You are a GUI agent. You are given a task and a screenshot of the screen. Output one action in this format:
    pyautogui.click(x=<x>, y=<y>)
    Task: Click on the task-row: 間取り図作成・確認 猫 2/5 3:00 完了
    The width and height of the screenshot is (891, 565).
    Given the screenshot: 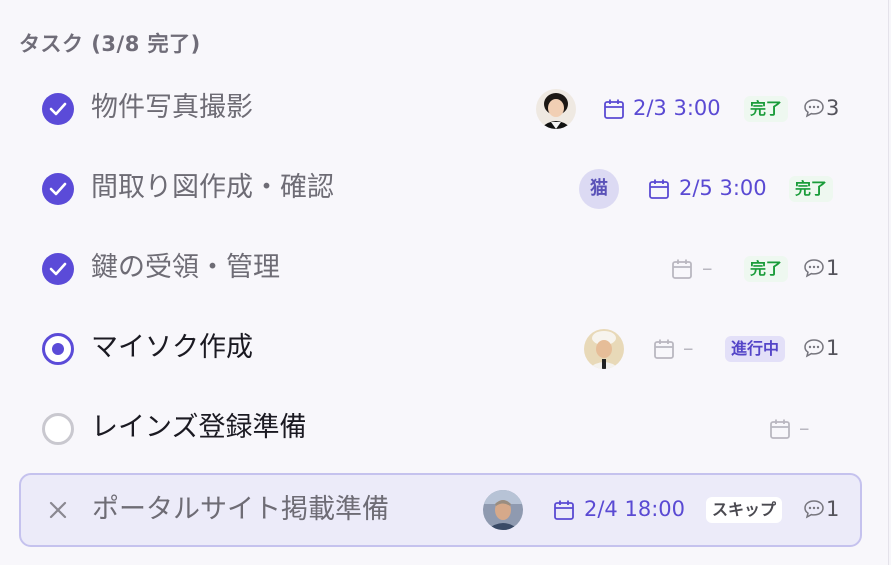 What is the action you would take?
    pyautogui.click(x=440, y=189)
    